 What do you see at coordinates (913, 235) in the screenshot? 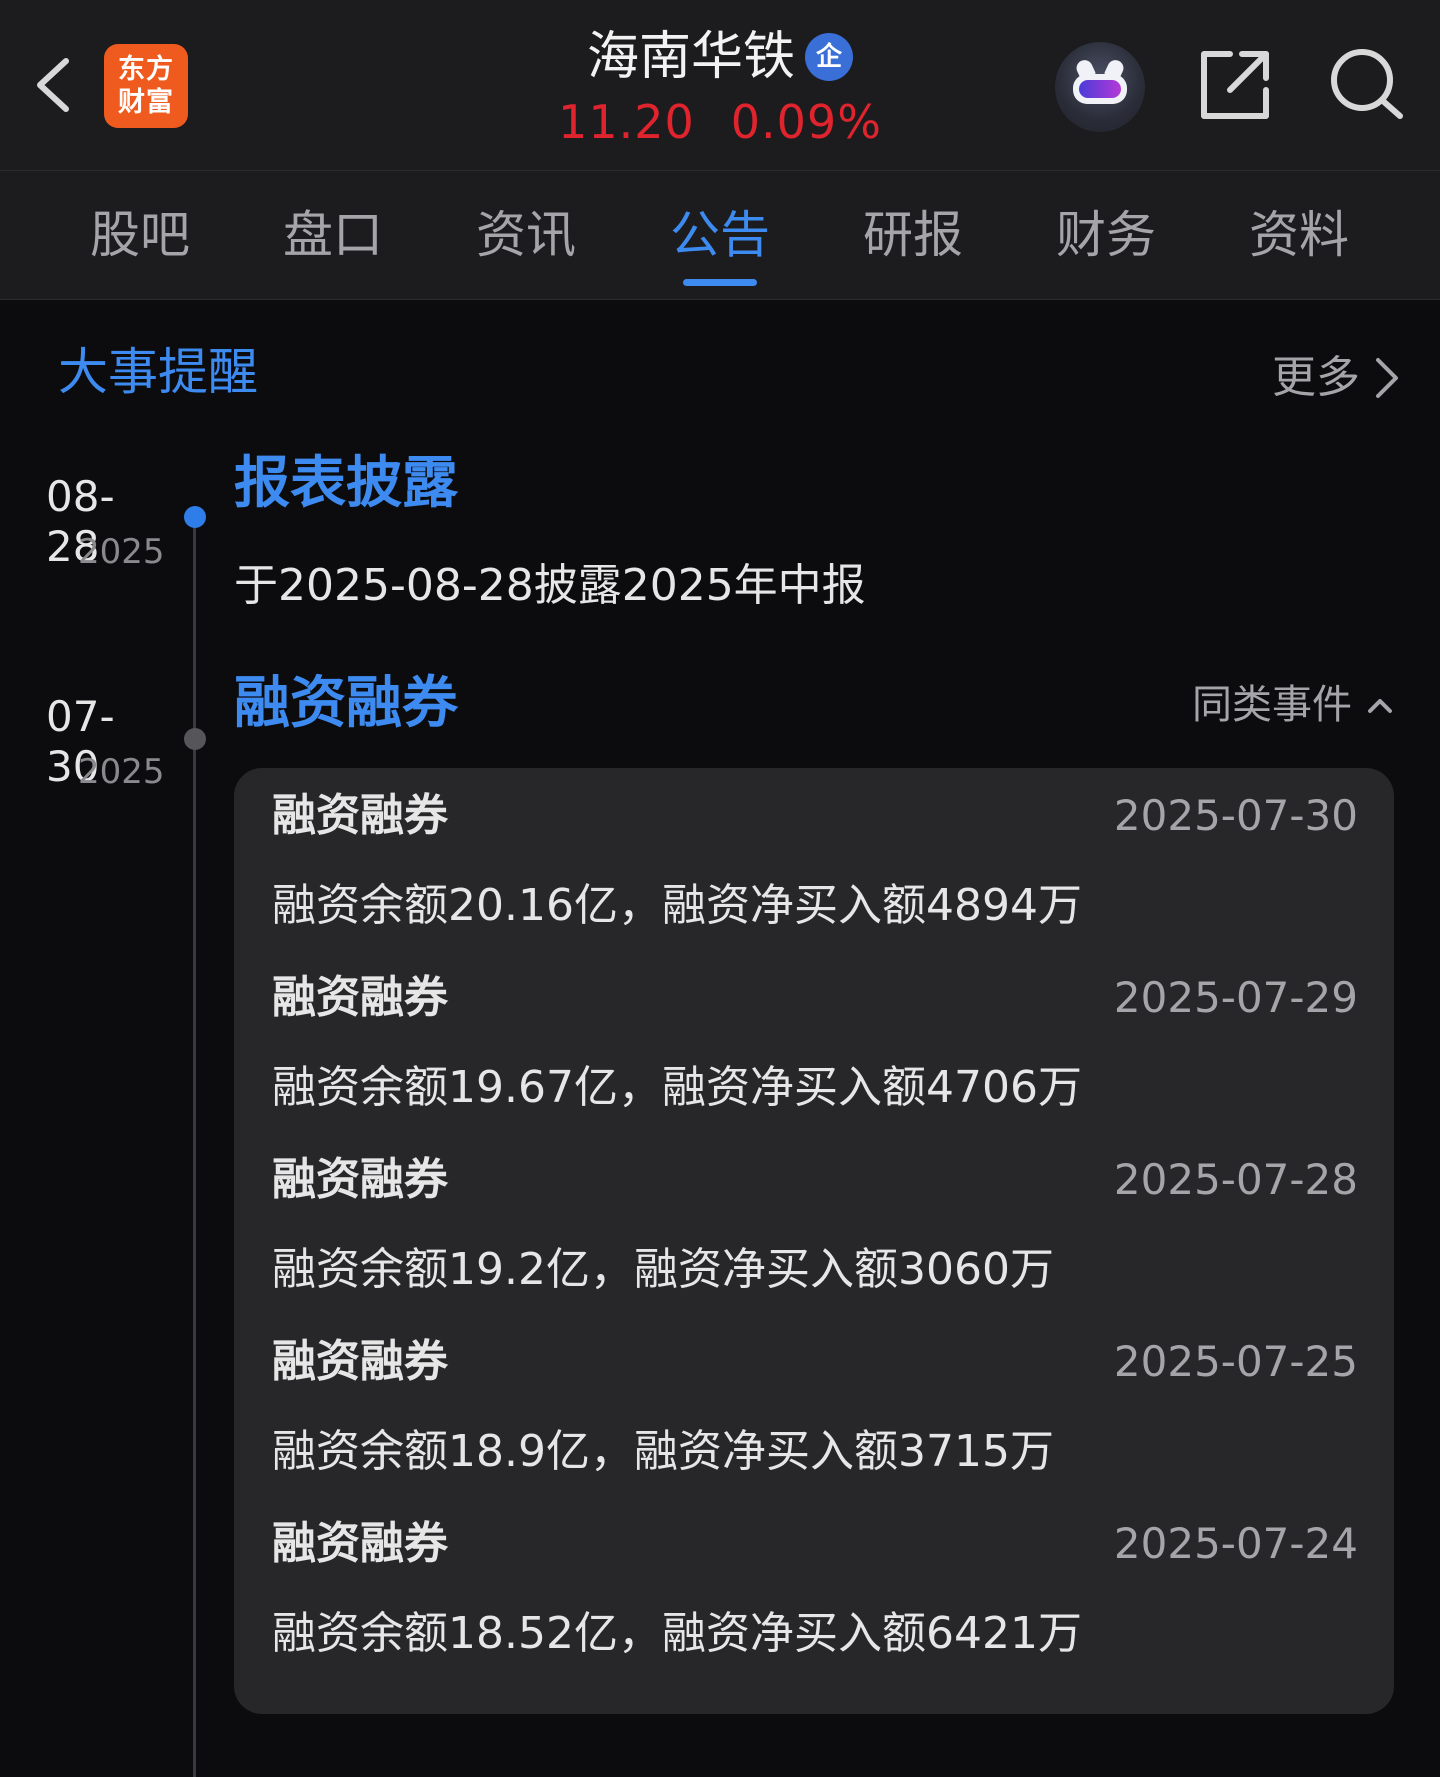
I see `tab-research: 研报` at bounding box center [913, 235].